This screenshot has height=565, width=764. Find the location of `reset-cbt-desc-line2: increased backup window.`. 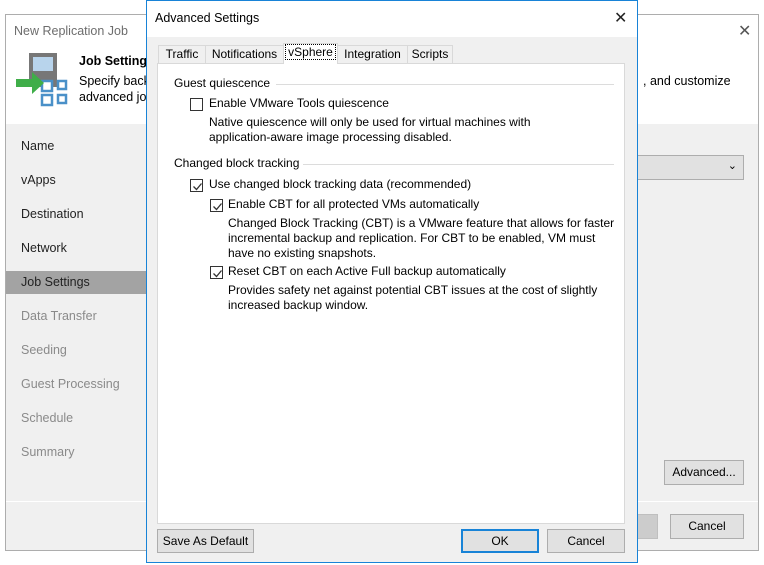

reset-cbt-desc-line2: increased backup window. is located at coordinates (298, 305).